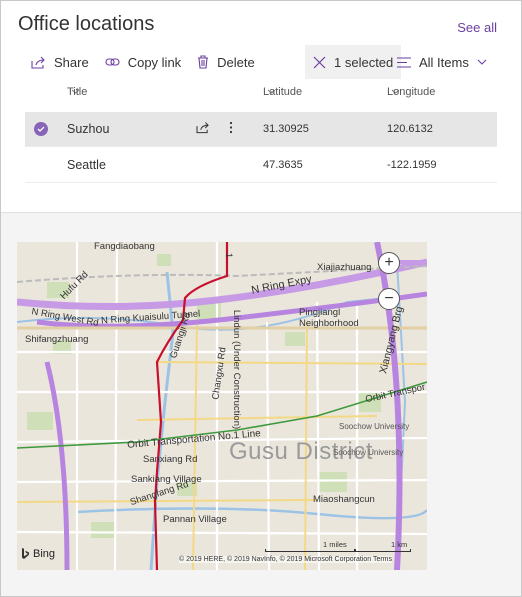 This screenshot has height=597, width=522. I want to click on share-label: Share, so click(71, 62).